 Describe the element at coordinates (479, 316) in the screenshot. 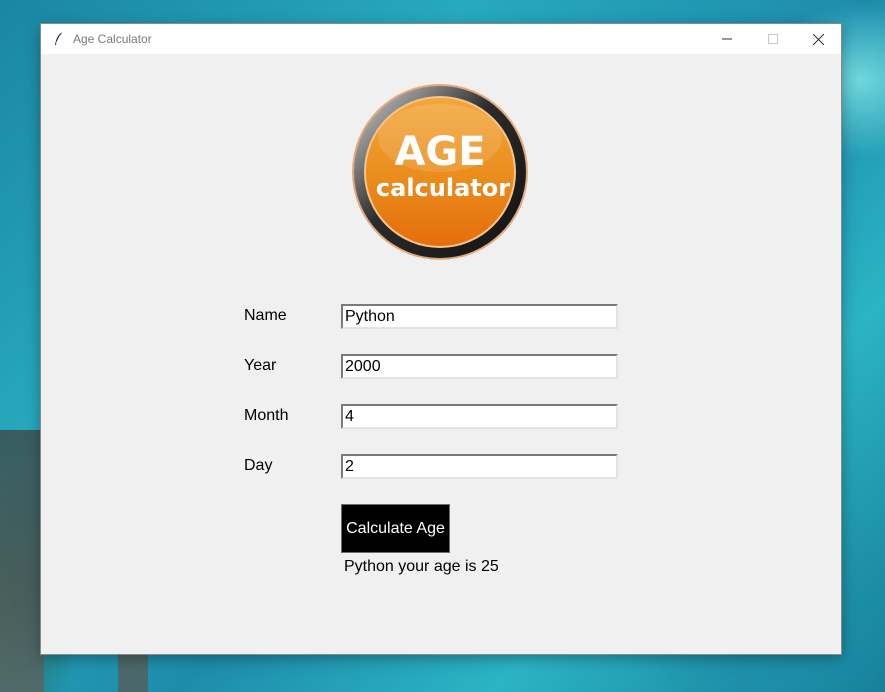

I see `name-input` at that location.